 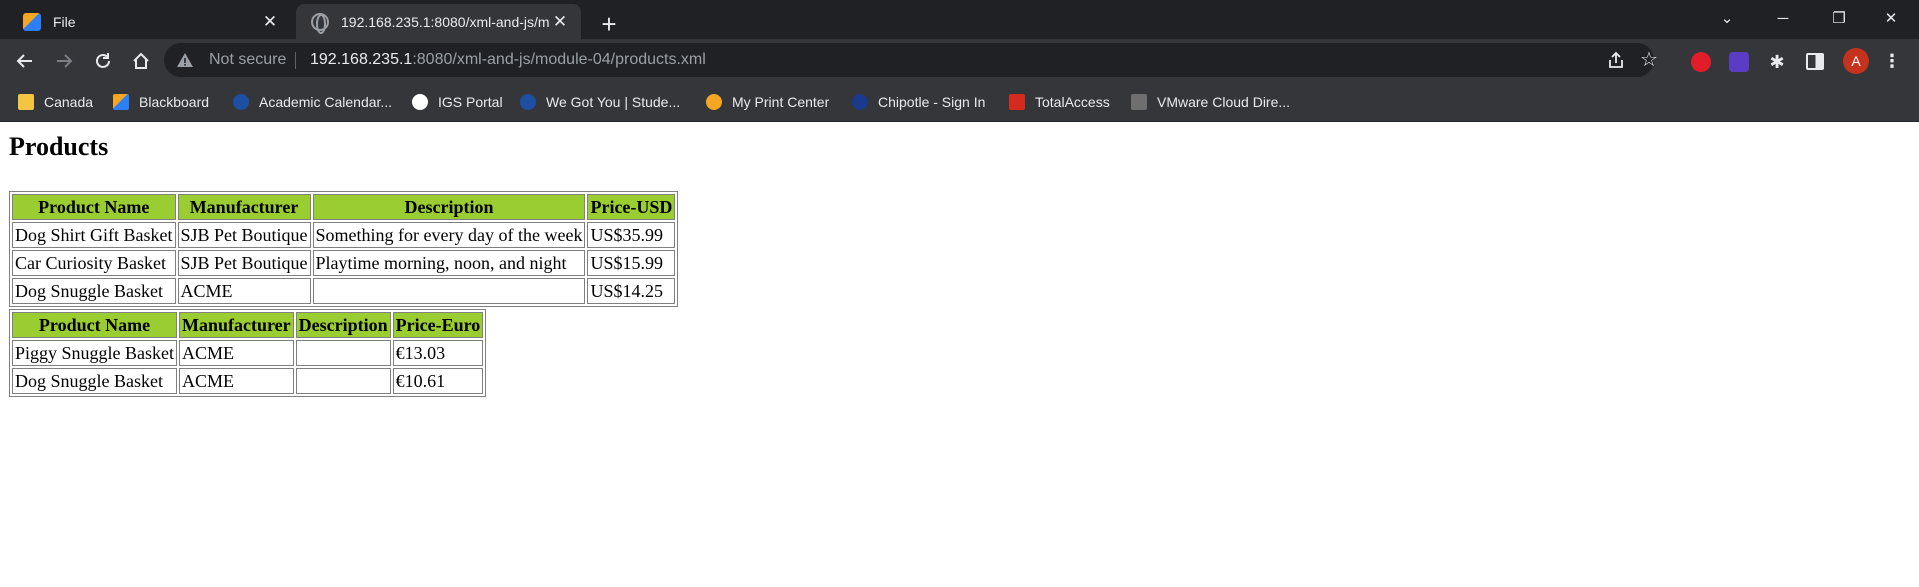 What do you see at coordinates (438, 381) in the screenshot?
I see `price-cell: €10.61` at bounding box center [438, 381].